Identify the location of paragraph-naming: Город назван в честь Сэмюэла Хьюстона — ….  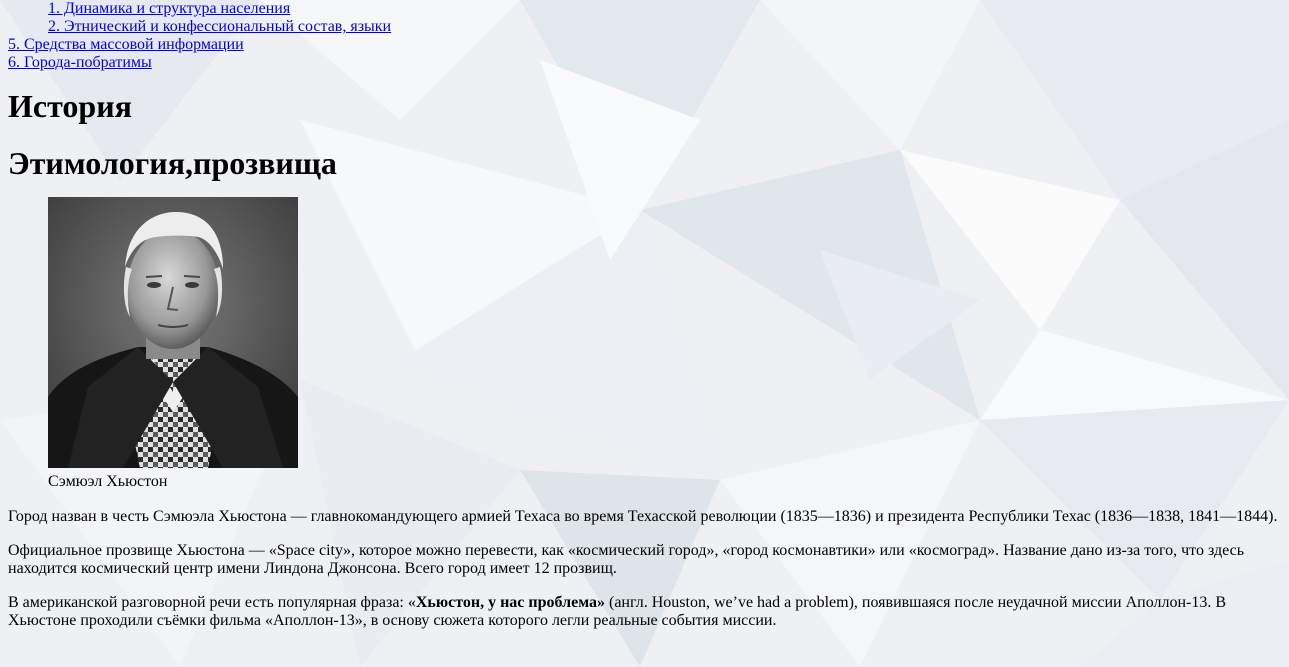
(643, 516).